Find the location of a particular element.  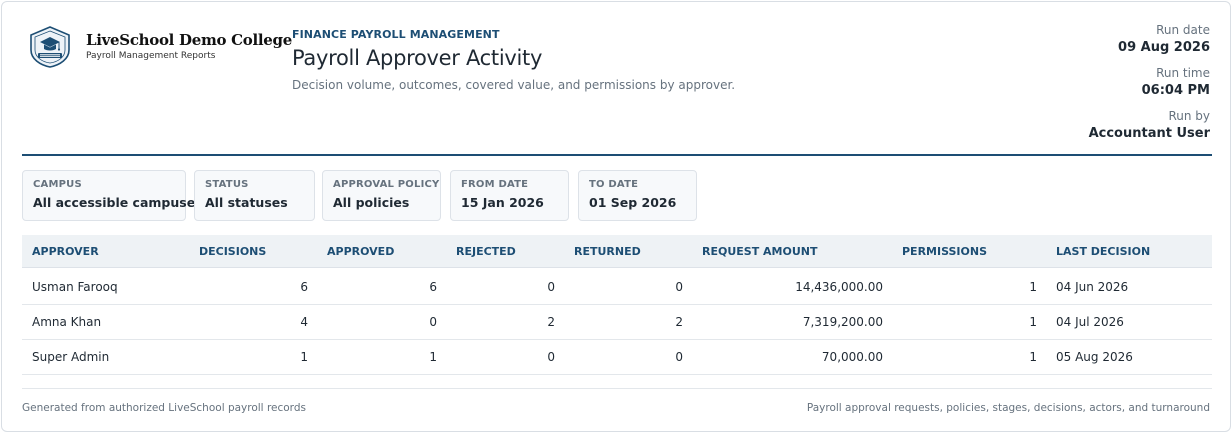

filter-value: 01 Sep 2026 is located at coordinates (633, 202).